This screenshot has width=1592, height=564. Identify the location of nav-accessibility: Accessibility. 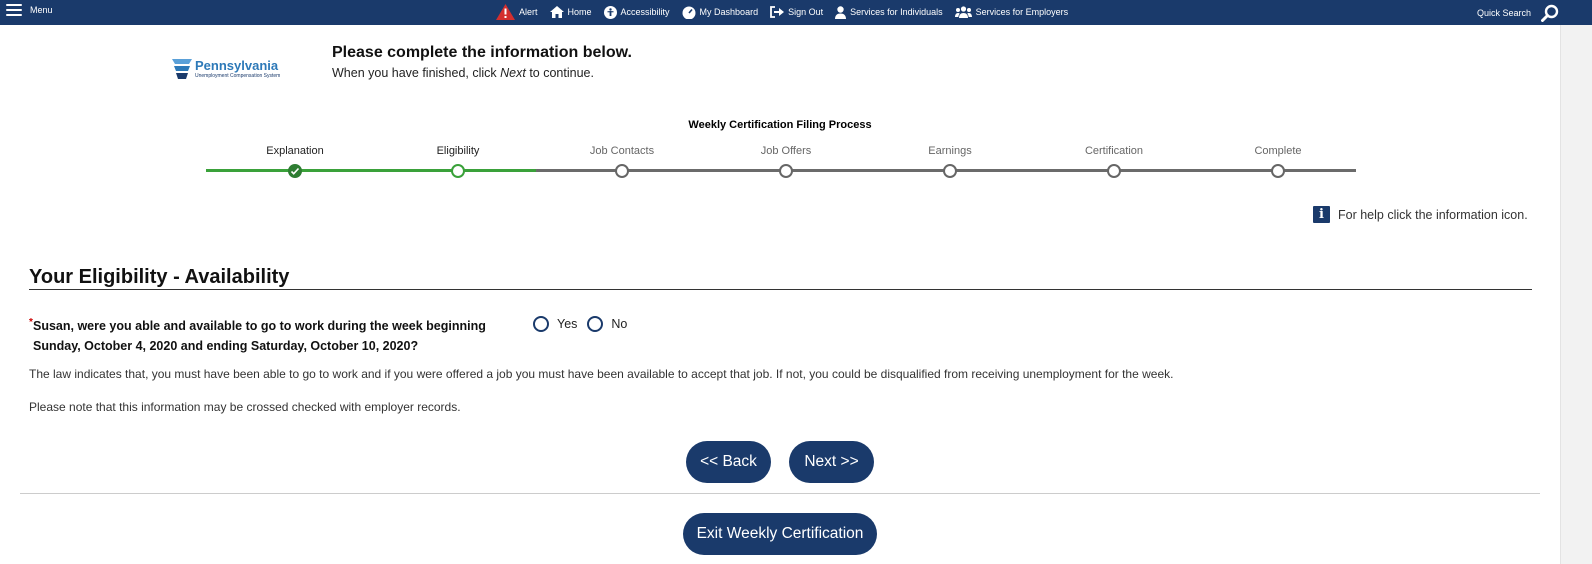
(636, 12).